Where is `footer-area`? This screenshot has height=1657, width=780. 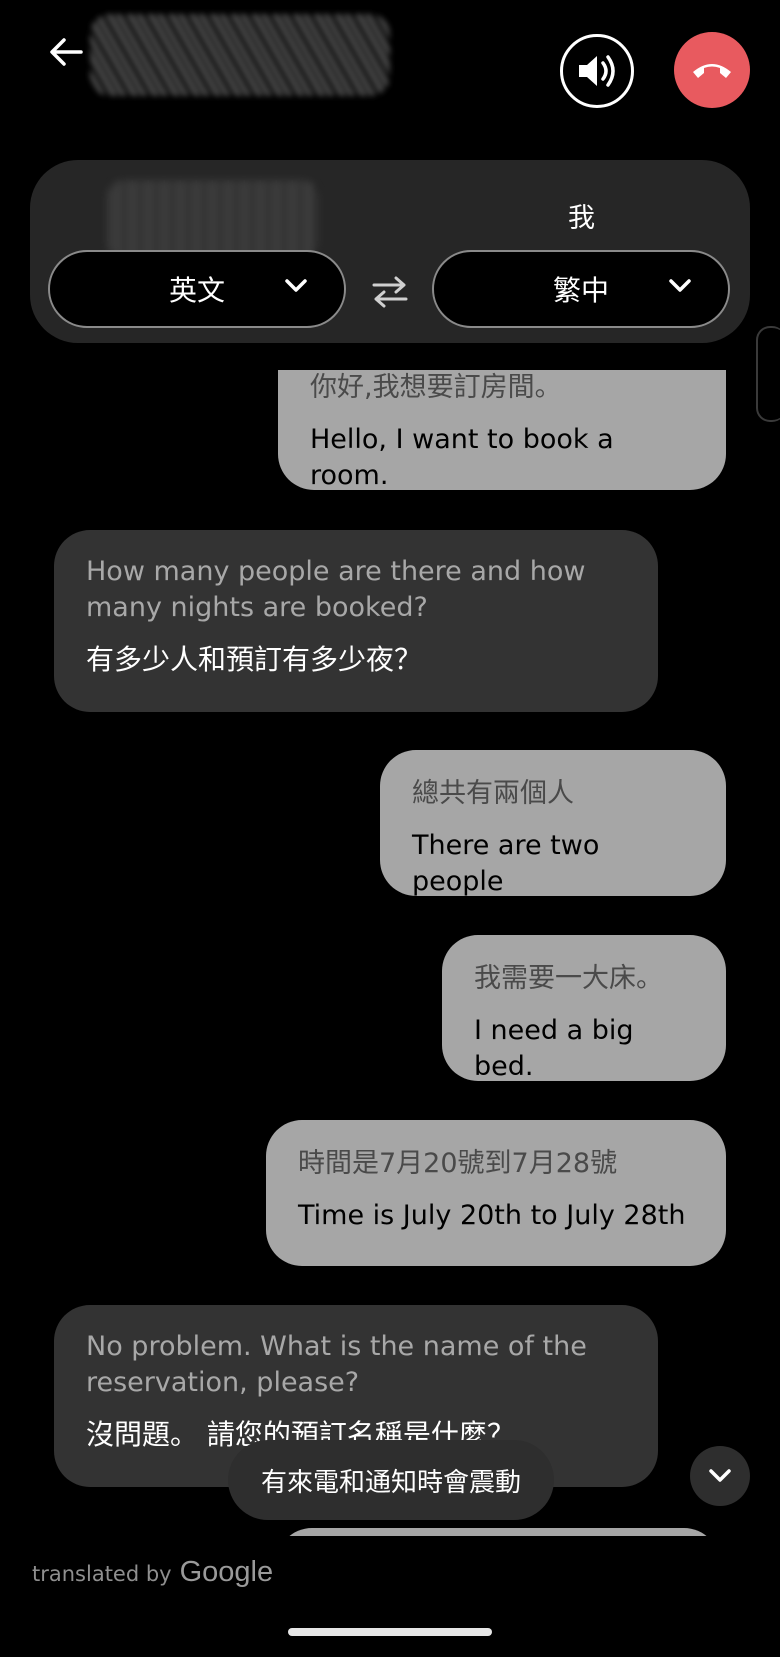
footer-area is located at coordinates (390, 1596).